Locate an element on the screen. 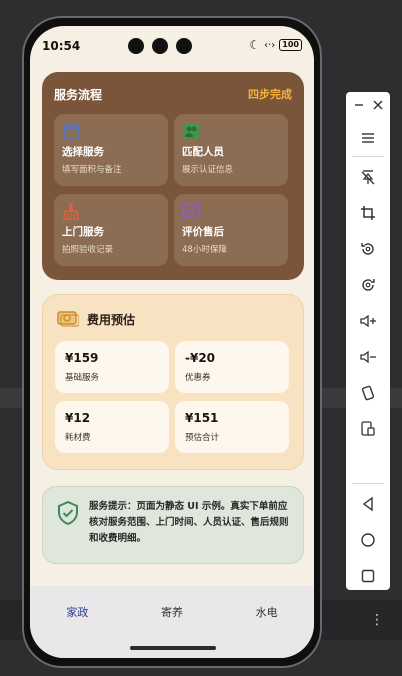  screenshot-icon is located at coordinates (368, 429).